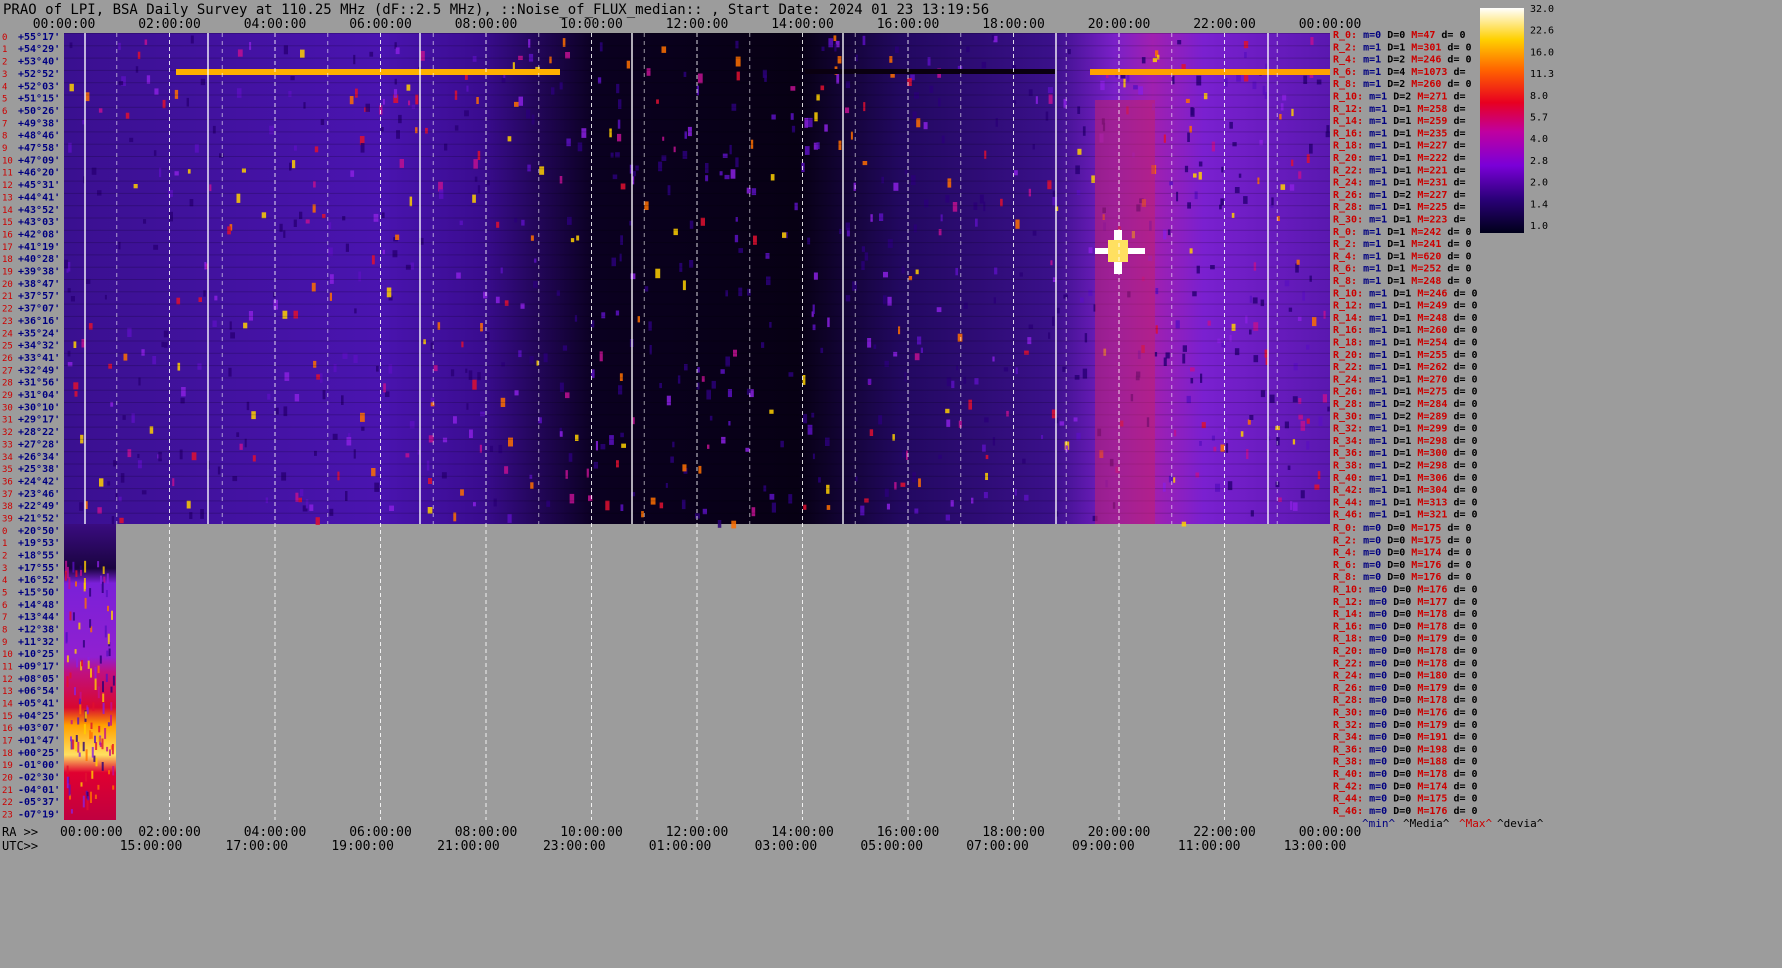 The height and width of the screenshot is (968, 1782). What do you see at coordinates (1348, 404) in the screenshot?
I see `stats-cell: R_28:` at bounding box center [1348, 404].